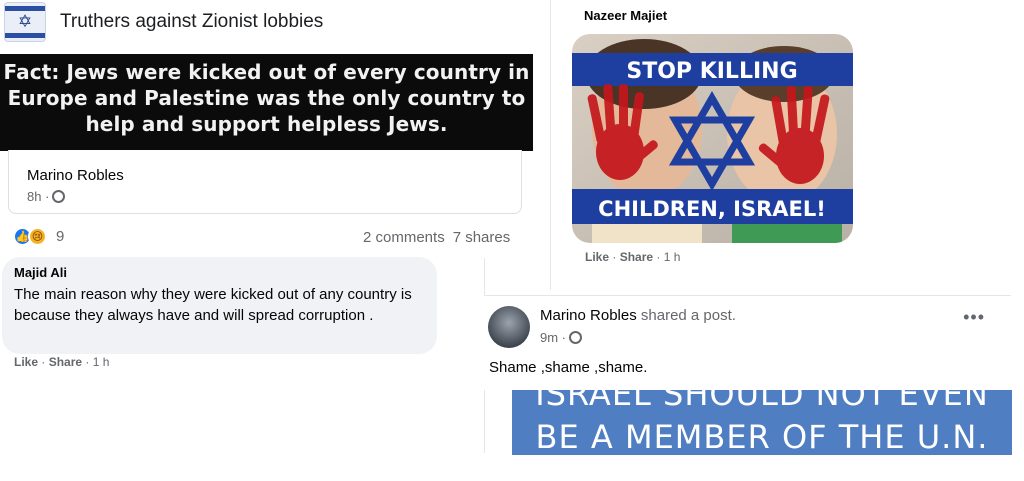 The image size is (1024, 481). Describe the element at coordinates (974, 317) in the screenshot. I see `more-options-button: •••` at that location.